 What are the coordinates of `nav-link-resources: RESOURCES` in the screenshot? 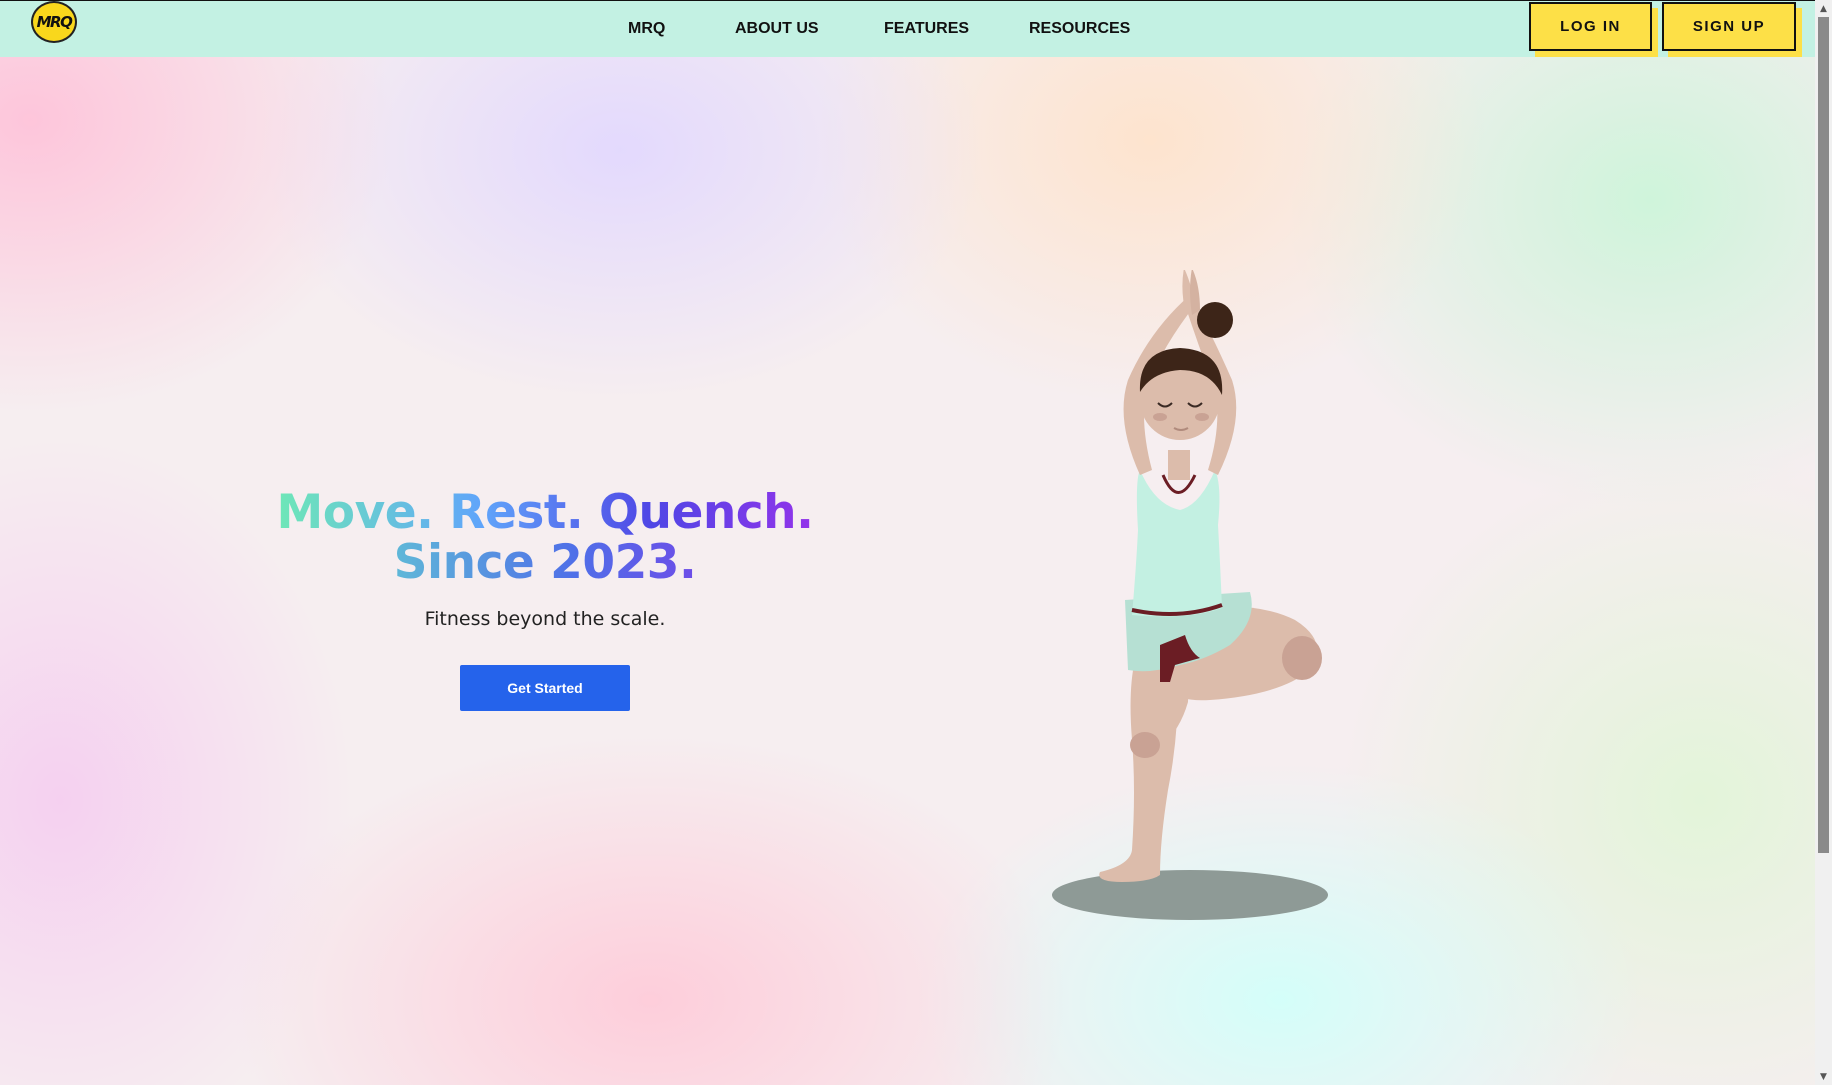 It's located at (1079, 29).